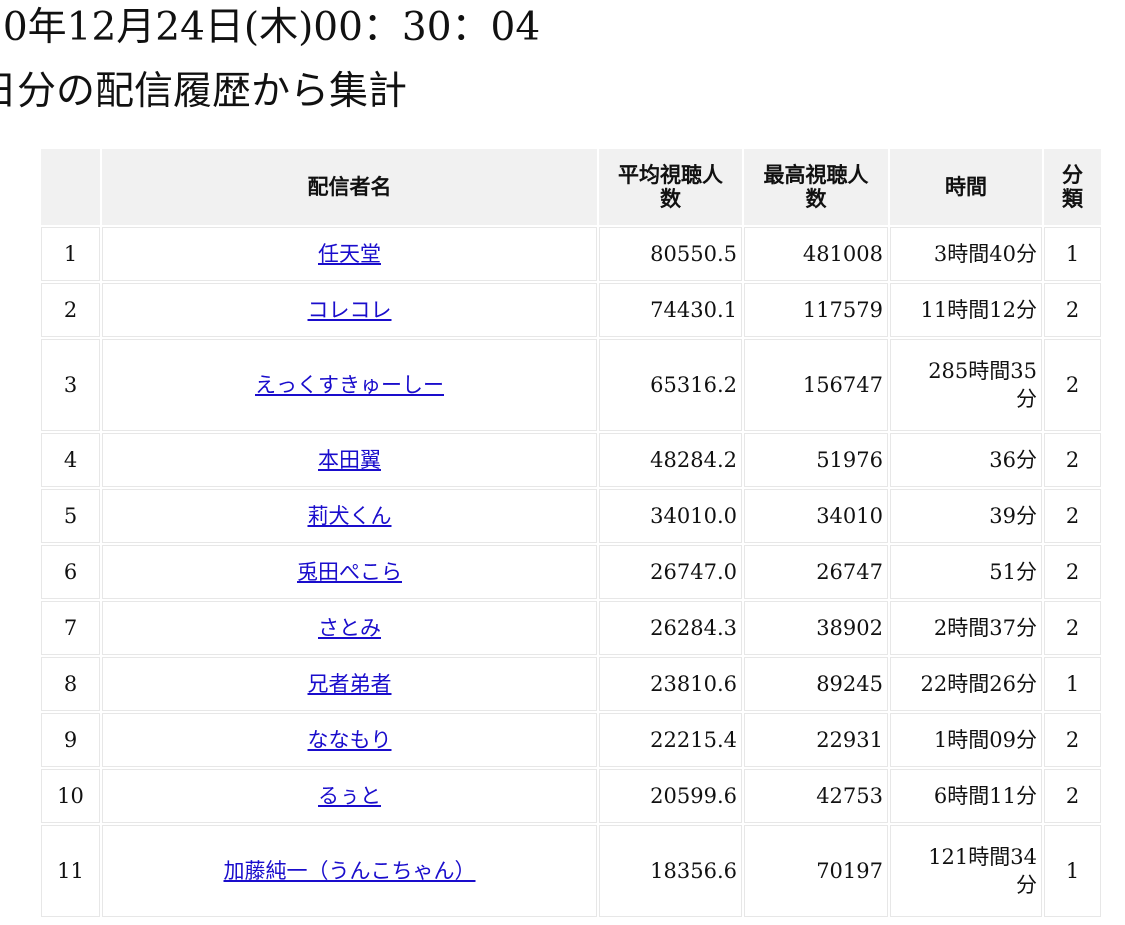 This screenshot has width=1125, height=925. What do you see at coordinates (966, 796) in the screenshot?
I see `duration-cell: 6時間11分` at bounding box center [966, 796].